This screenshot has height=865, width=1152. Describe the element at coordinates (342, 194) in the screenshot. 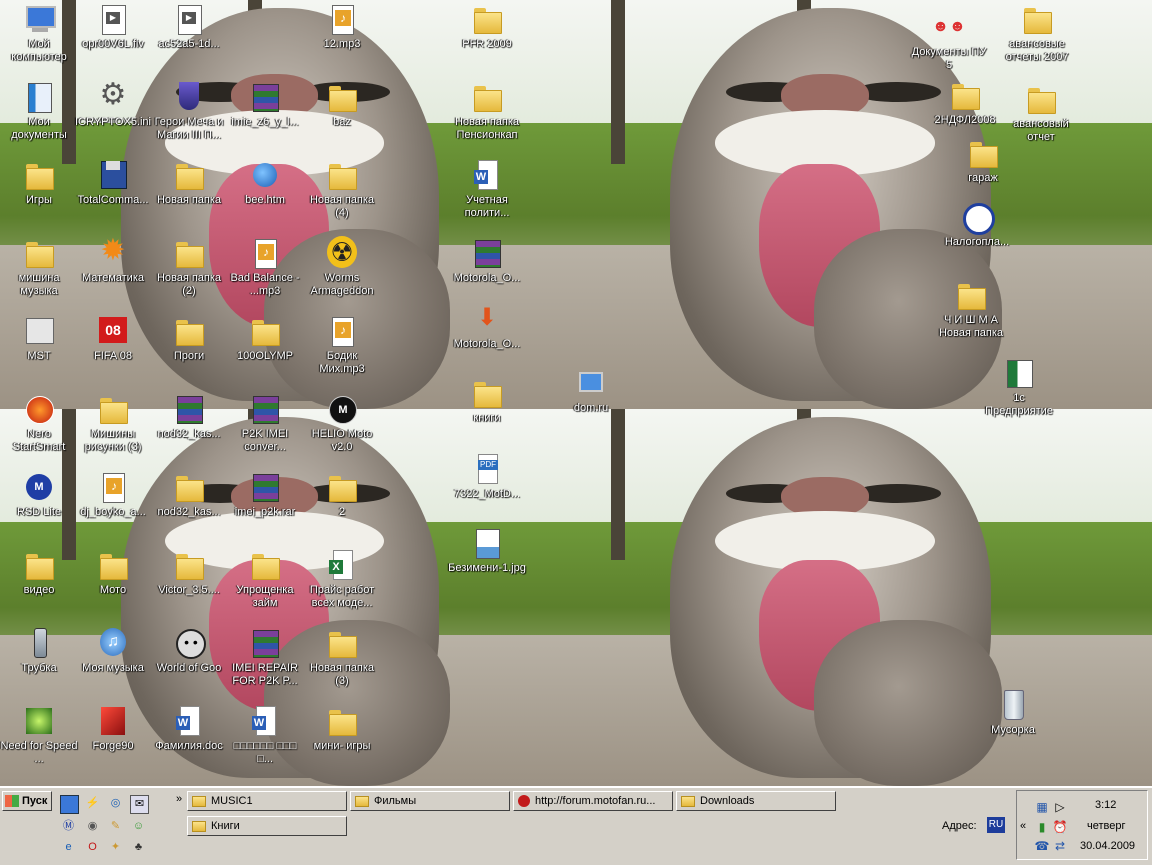

I see `desktop-icon: Новая папка (4)` at that location.